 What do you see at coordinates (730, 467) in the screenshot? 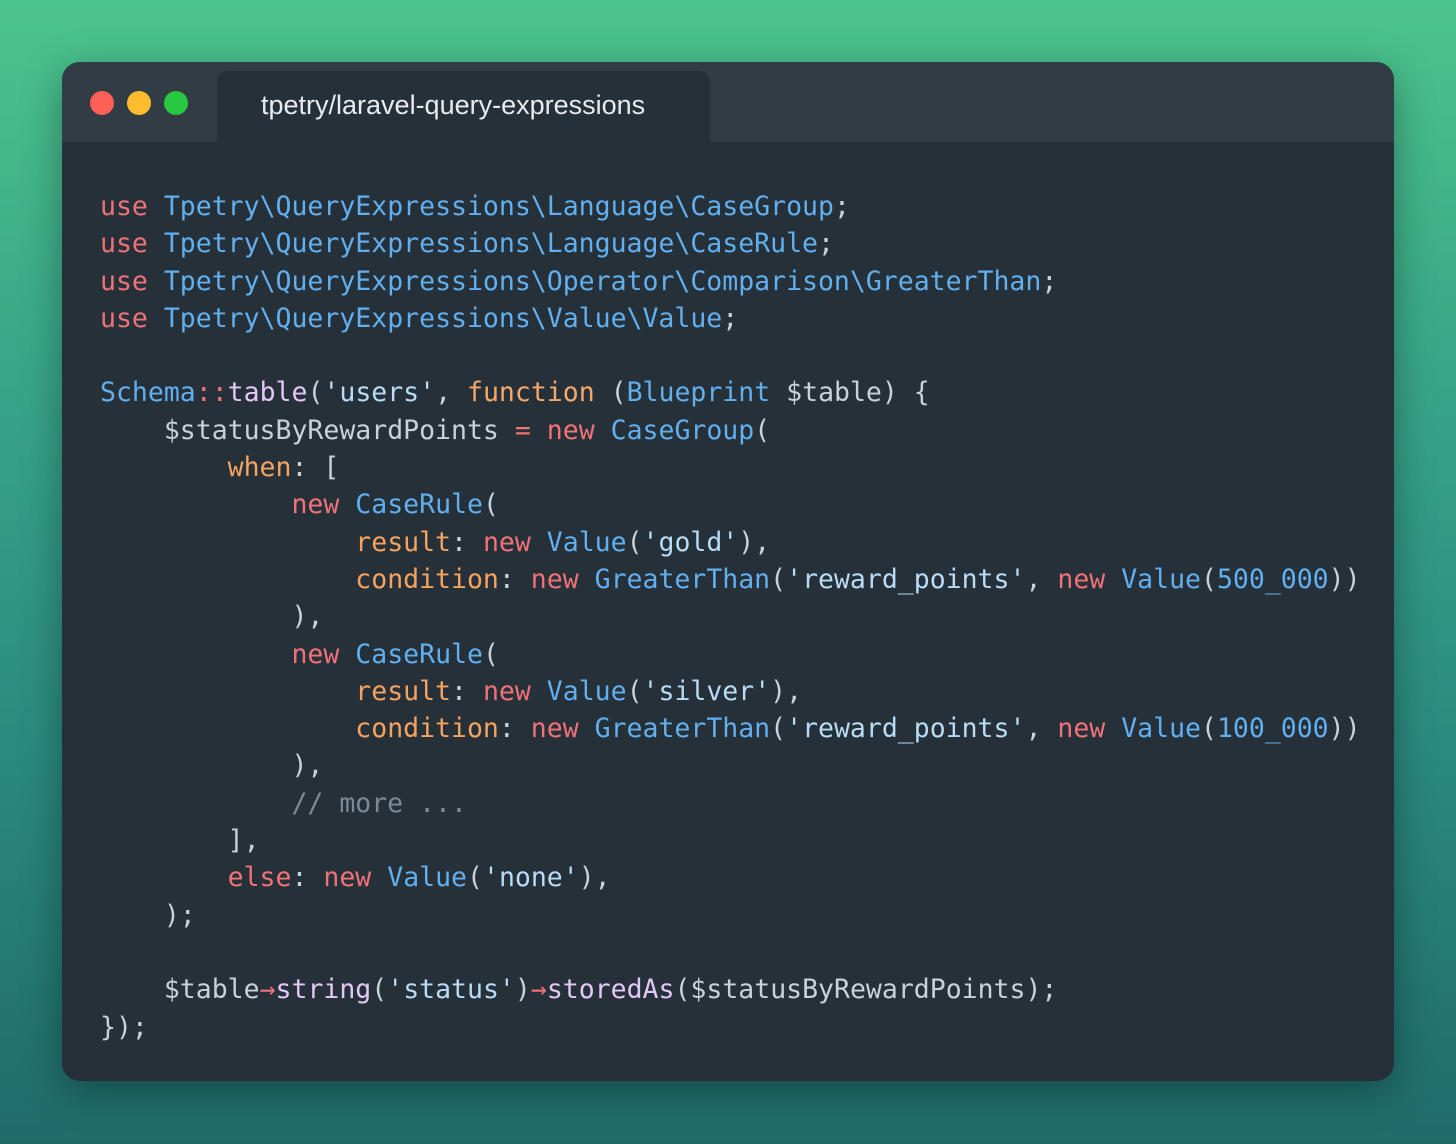
I see `code-line: when: [` at bounding box center [730, 467].